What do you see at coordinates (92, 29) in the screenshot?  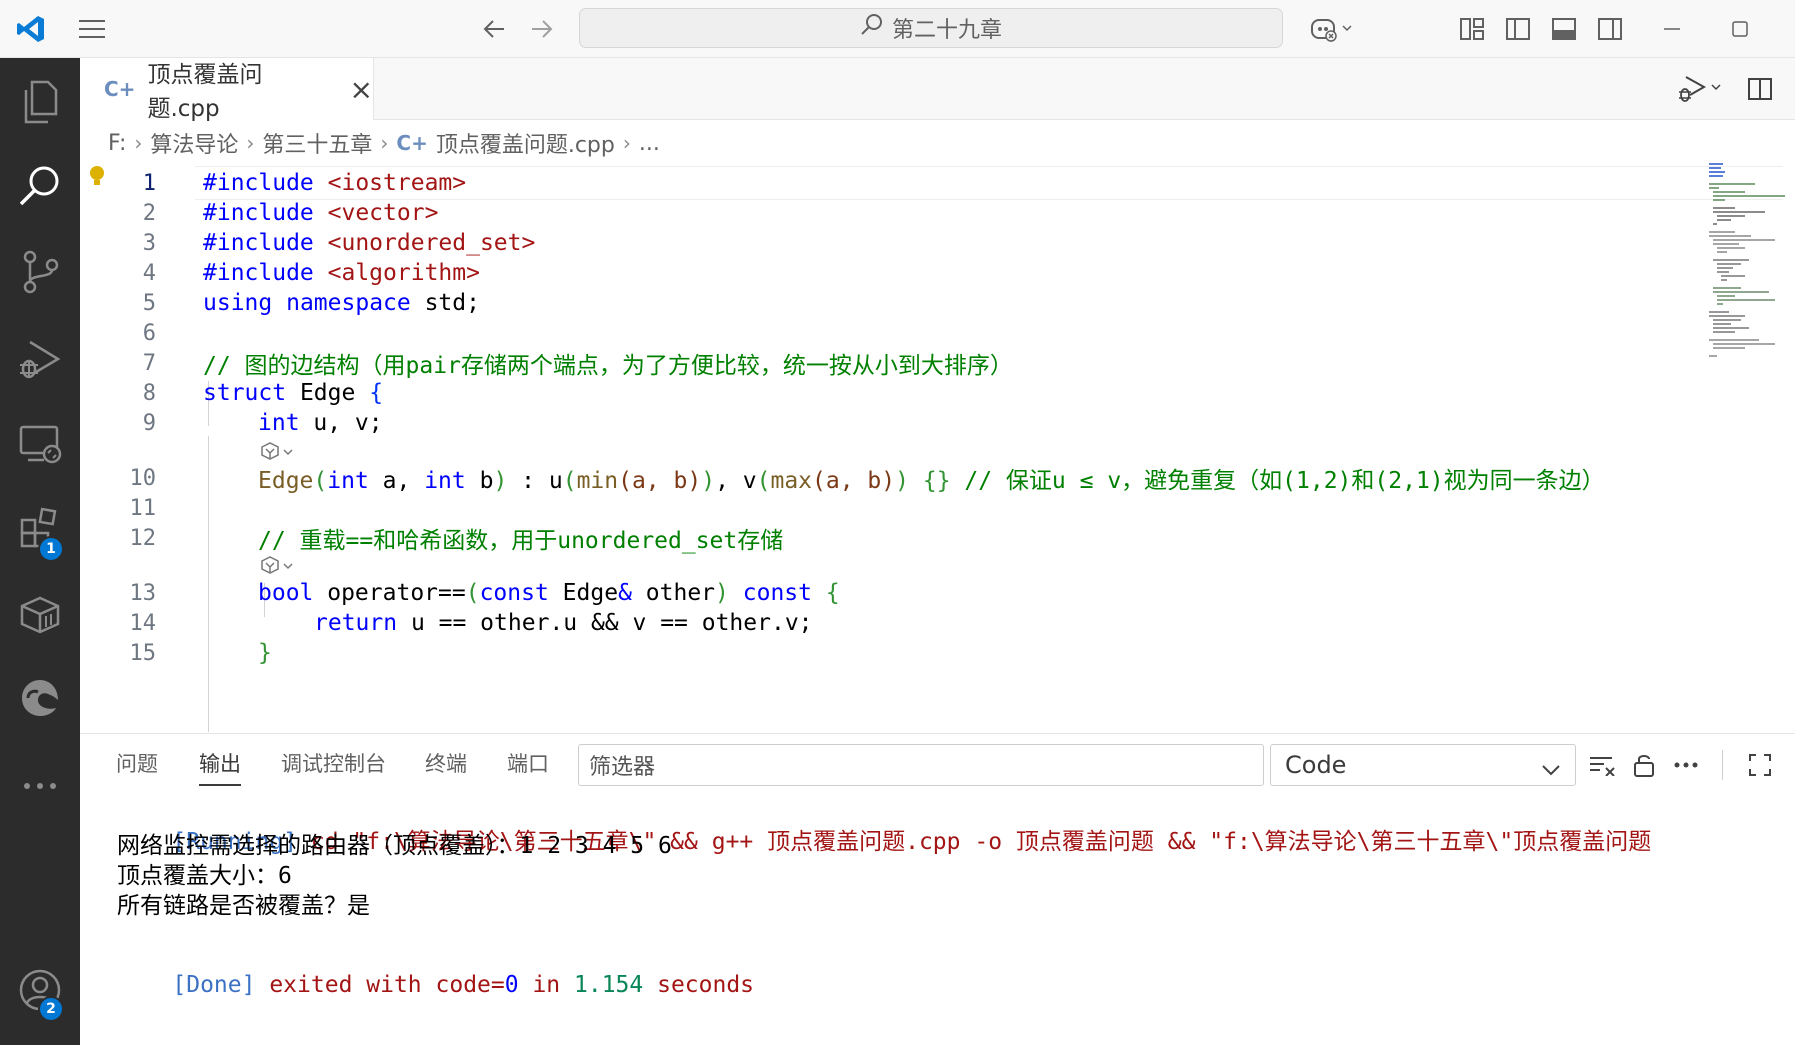 I see `menu-icon` at bounding box center [92, 29].